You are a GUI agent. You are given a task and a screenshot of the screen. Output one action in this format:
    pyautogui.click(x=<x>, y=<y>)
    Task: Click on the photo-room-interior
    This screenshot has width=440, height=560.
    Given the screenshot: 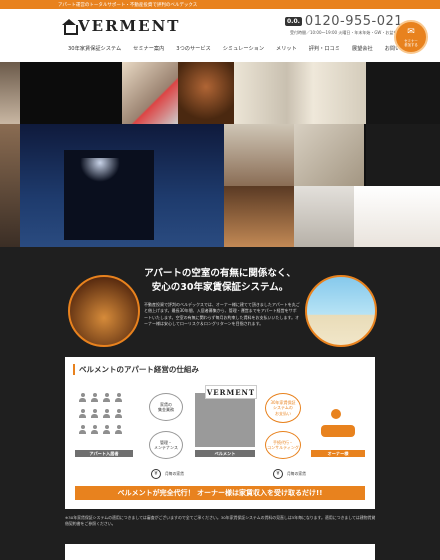 What is the action you would take?
    pyautogui.click(x=300, y=93)
    